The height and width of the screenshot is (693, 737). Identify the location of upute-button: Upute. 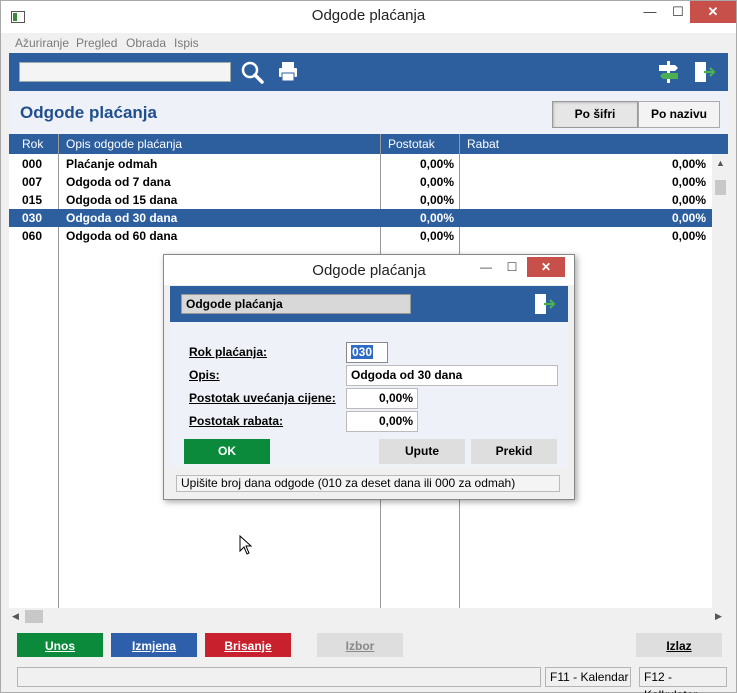
(422, 451).